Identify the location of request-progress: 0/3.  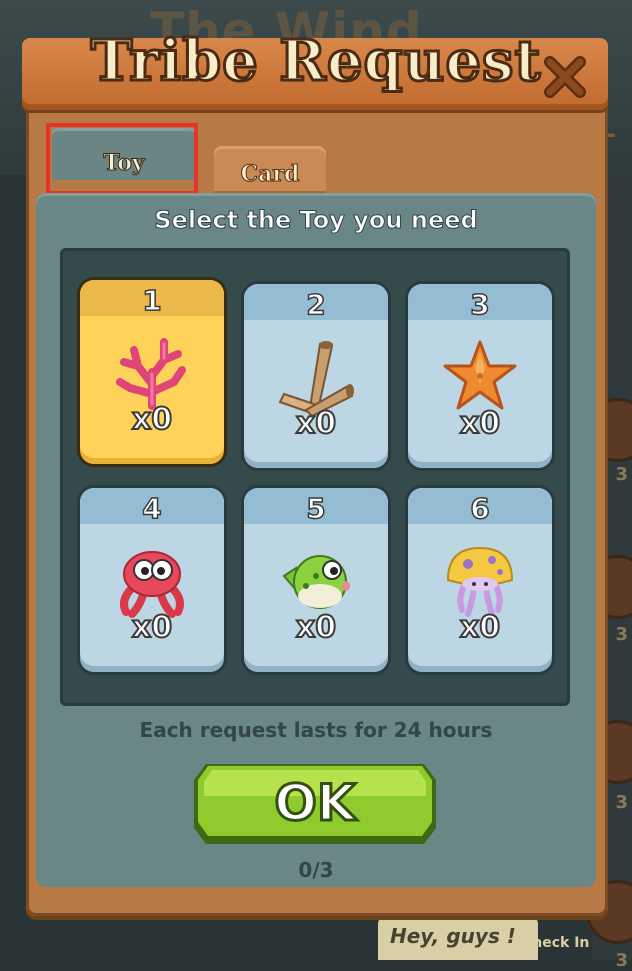
(316, 870).